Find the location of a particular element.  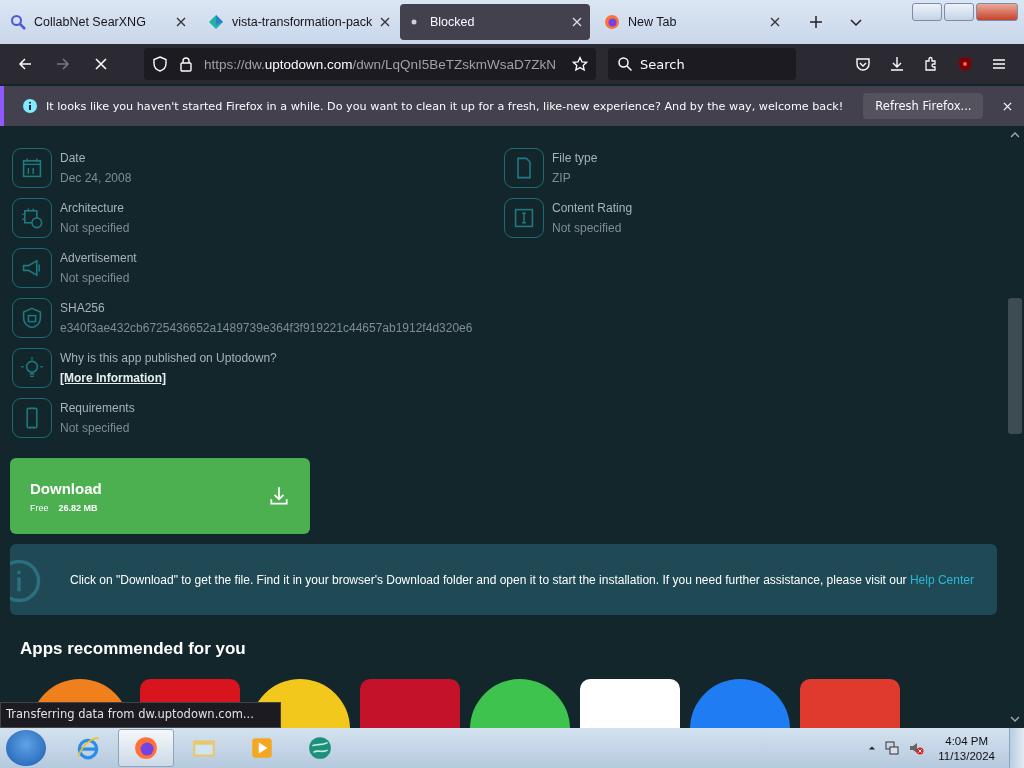

detail-value: e340f3ae432cb6725436652a1489739e364f3f919221c44657ab1912f4d320e6 is located at coordinates (266, 328).